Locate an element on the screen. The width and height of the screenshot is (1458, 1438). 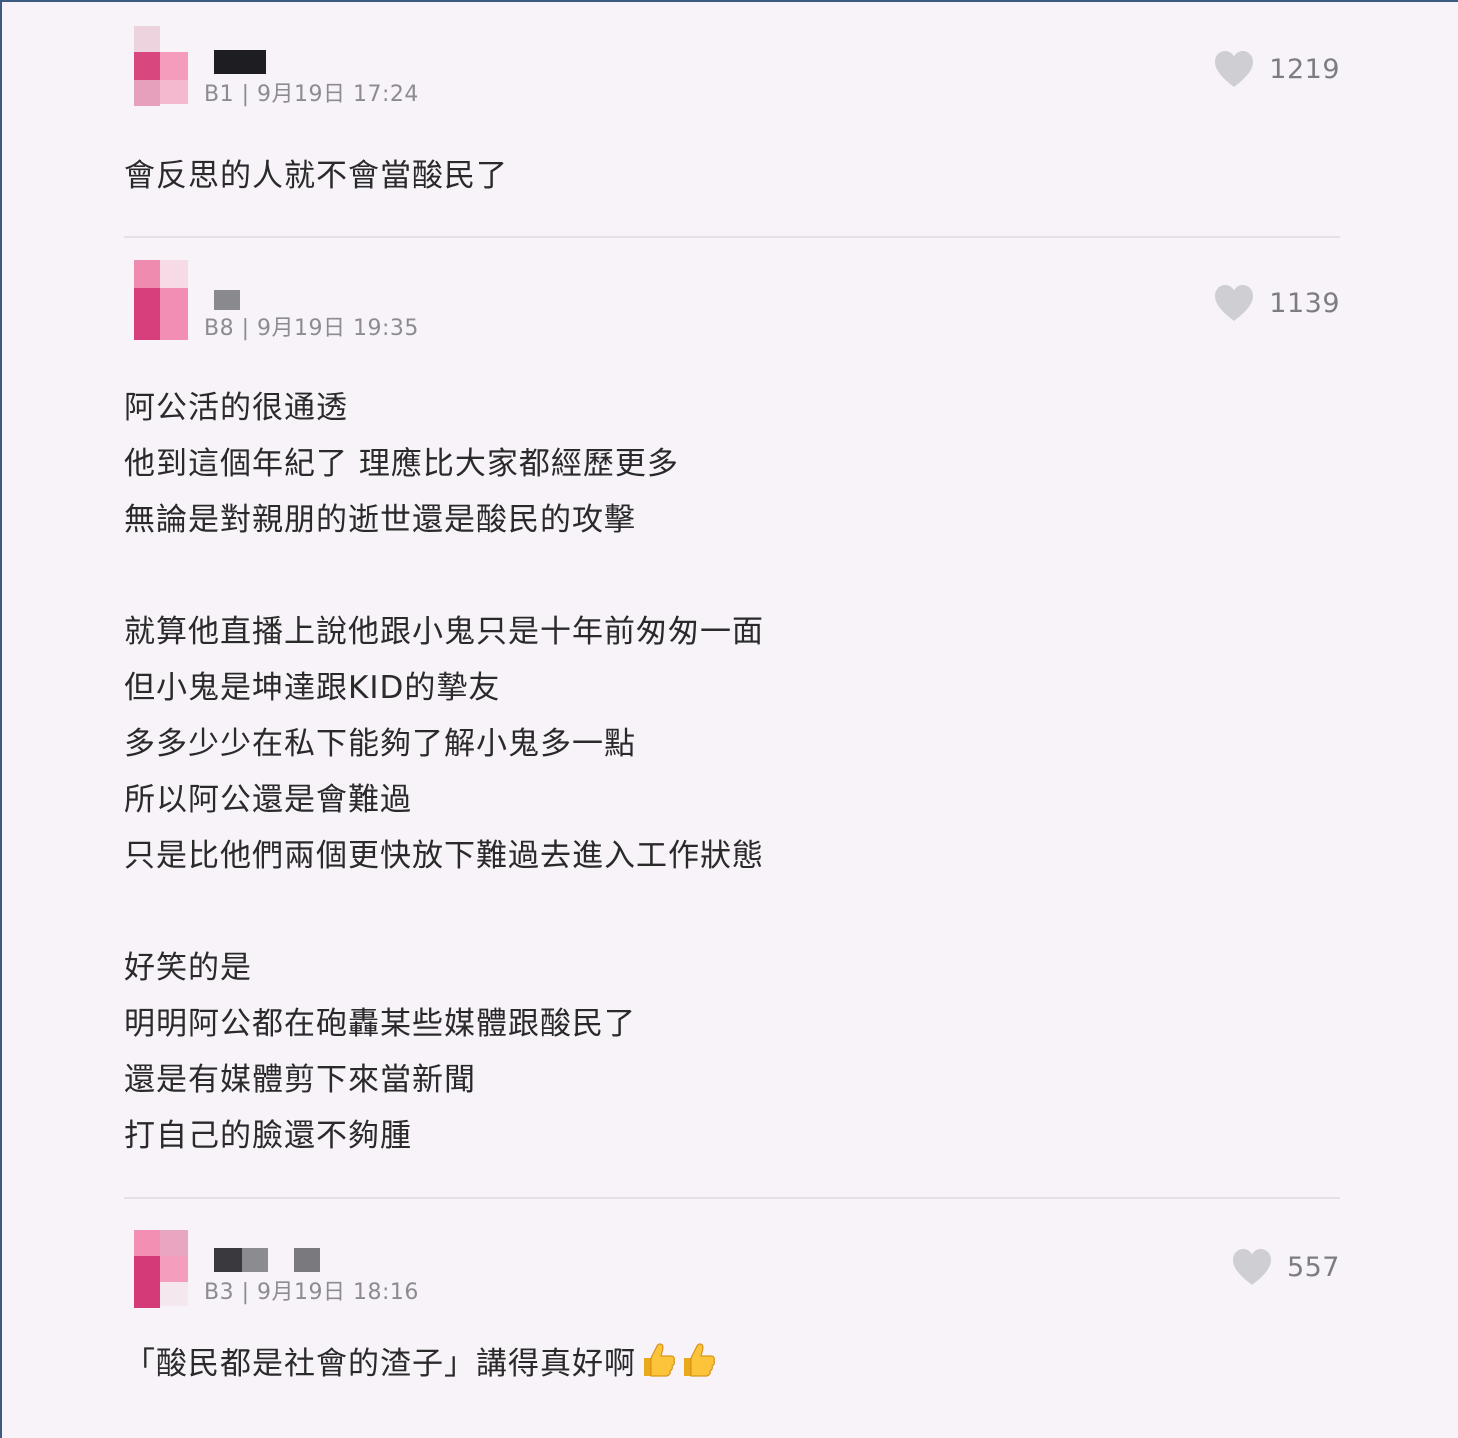
comment-line: 無論是對親朋的逝世還是酸民的攻擊 is located at coordinates (380, 520).